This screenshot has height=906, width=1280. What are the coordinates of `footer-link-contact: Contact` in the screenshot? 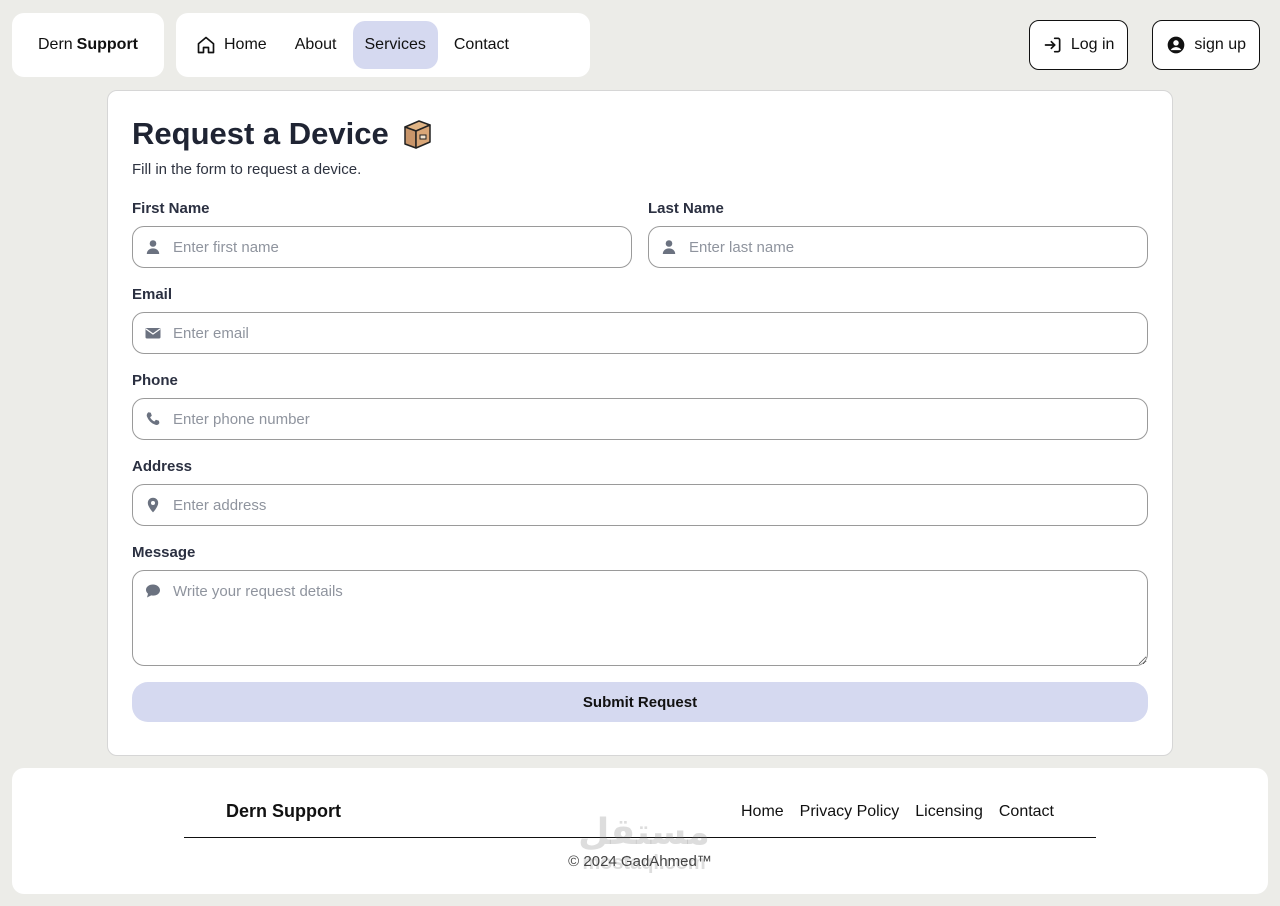 It's located at (1026, 812).